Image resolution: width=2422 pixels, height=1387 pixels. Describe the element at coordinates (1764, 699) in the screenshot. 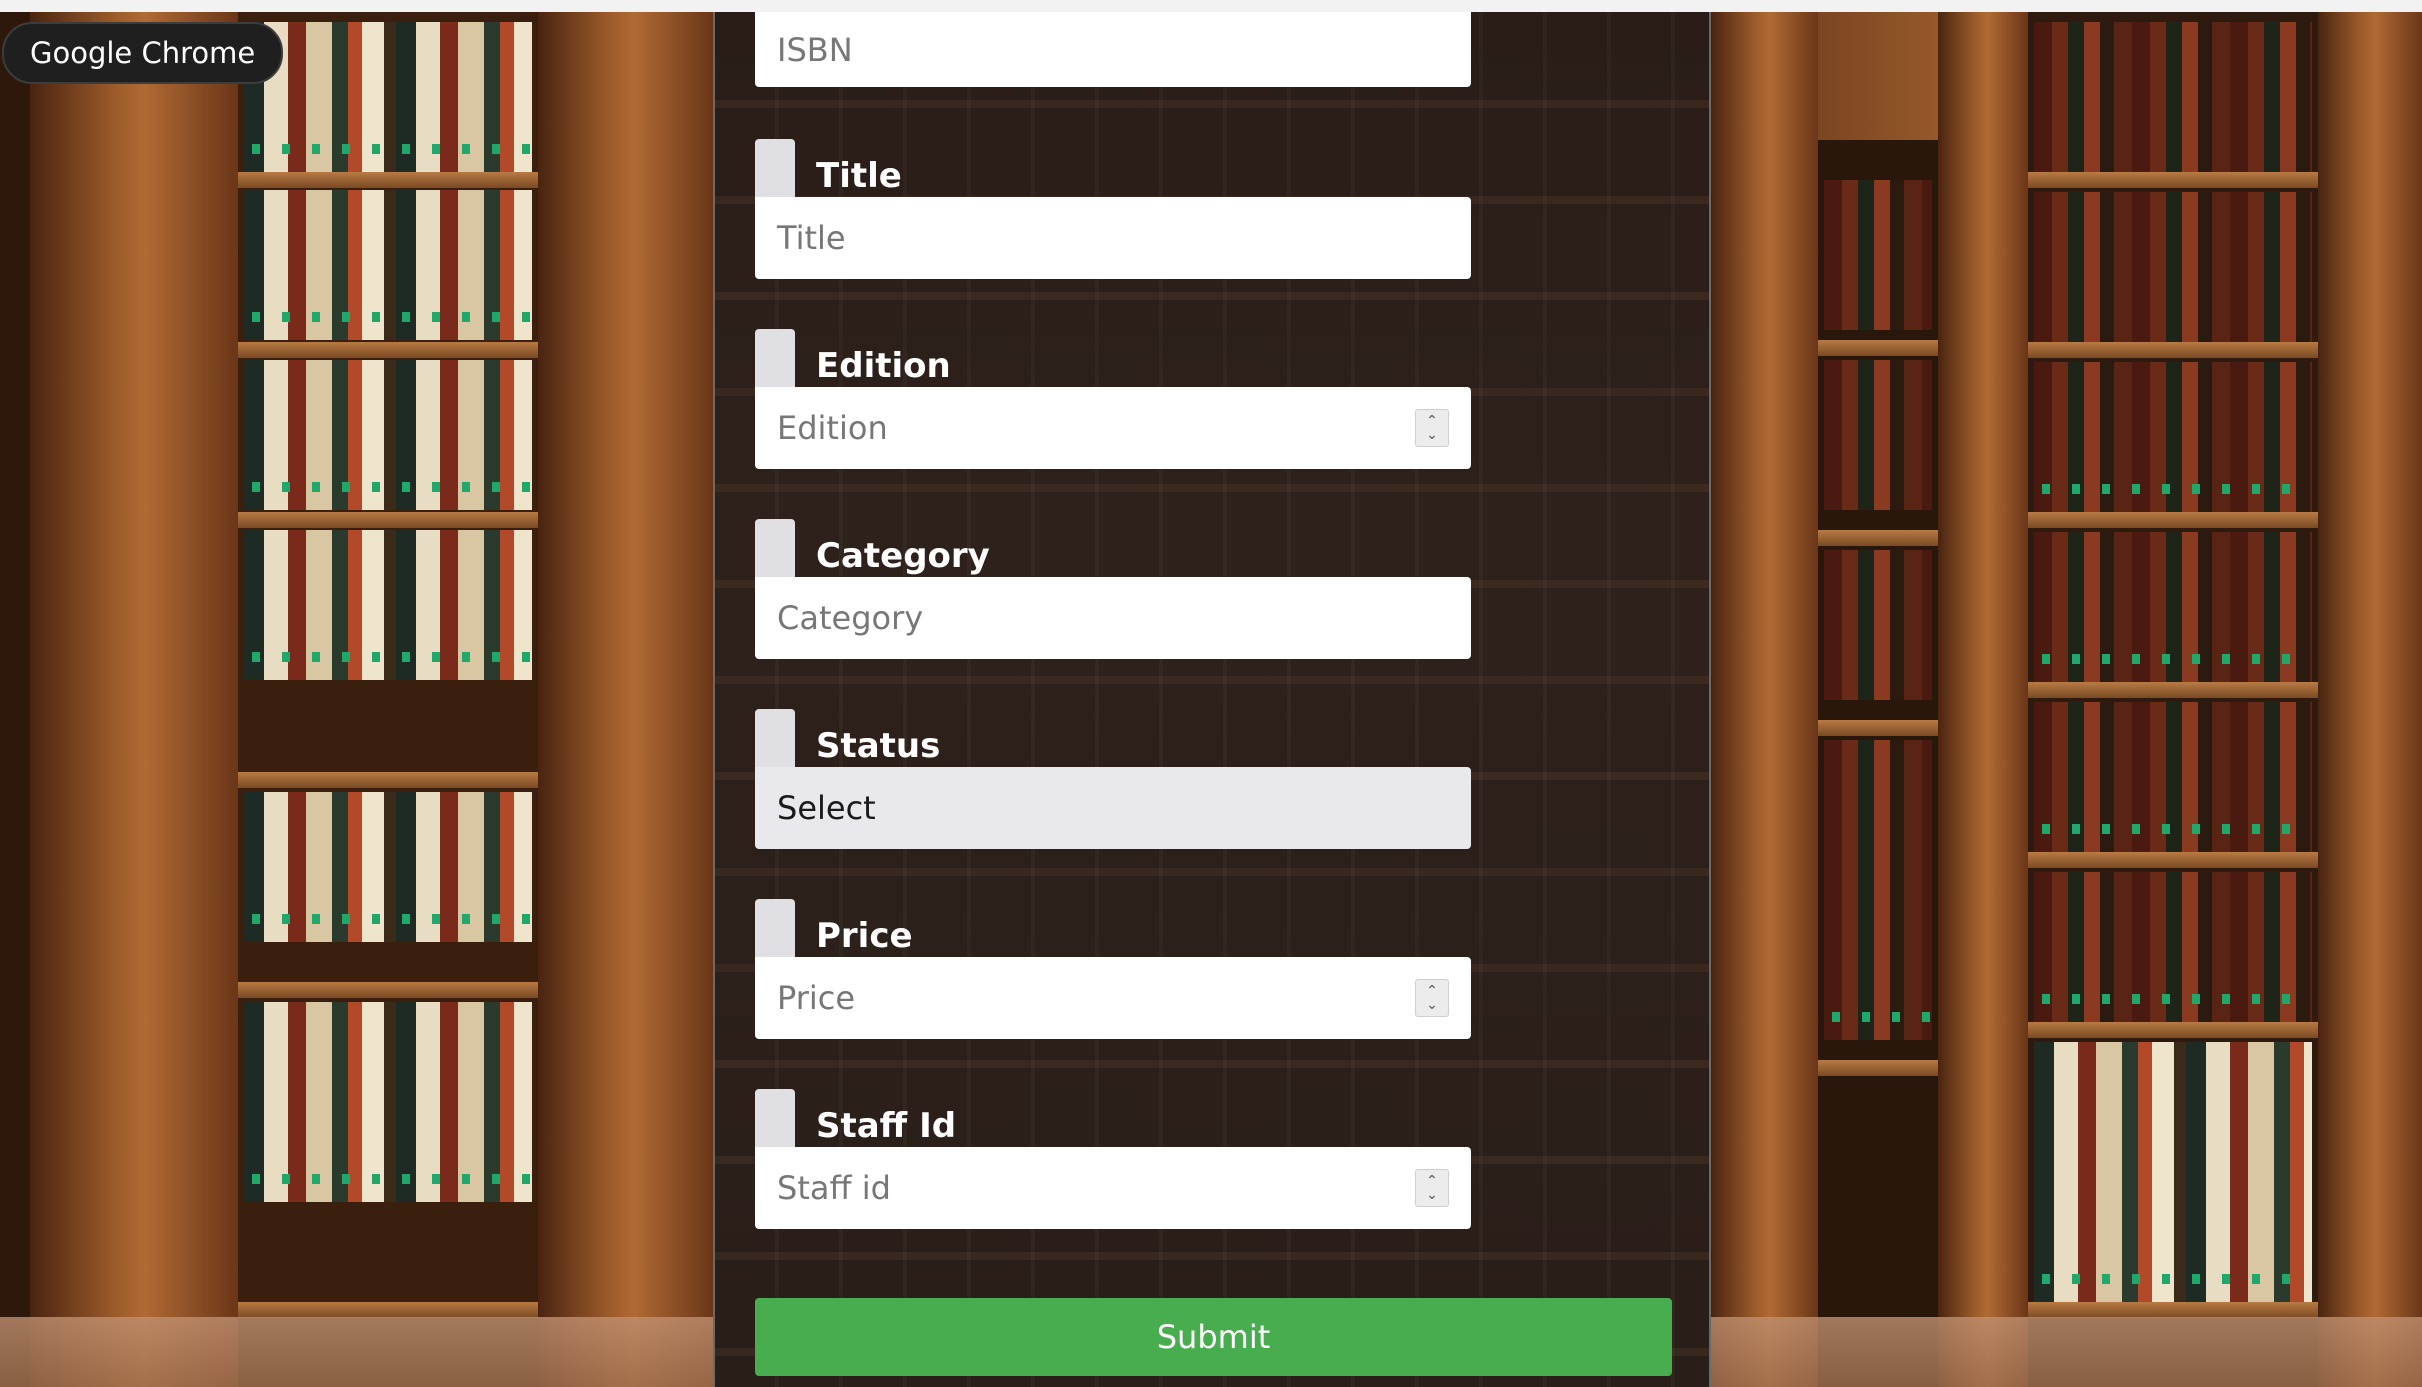

I see `right-arch-pillar` at that location.